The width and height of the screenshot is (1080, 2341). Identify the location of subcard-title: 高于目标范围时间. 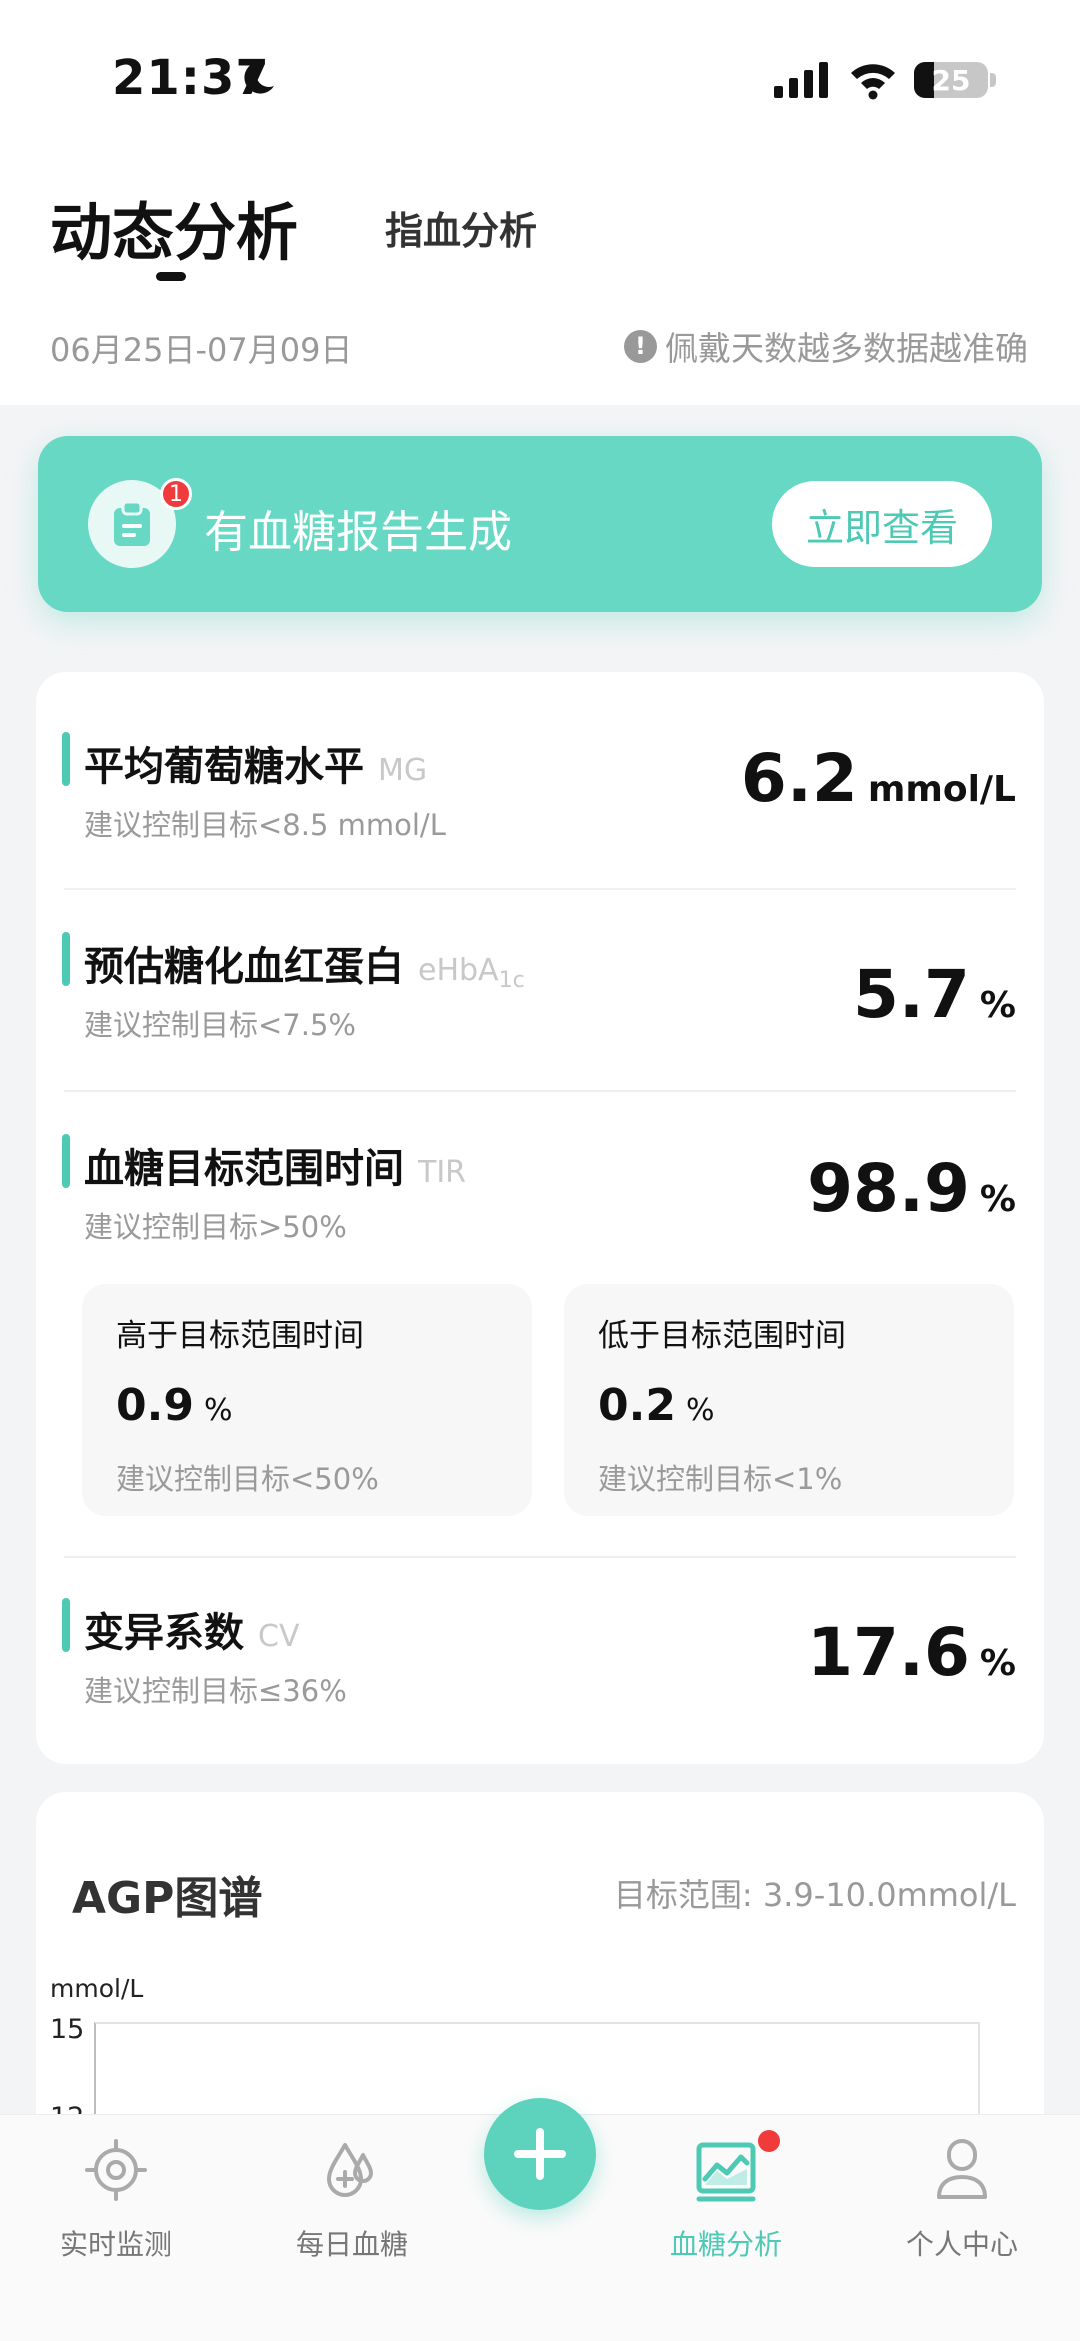
(240, 1336).